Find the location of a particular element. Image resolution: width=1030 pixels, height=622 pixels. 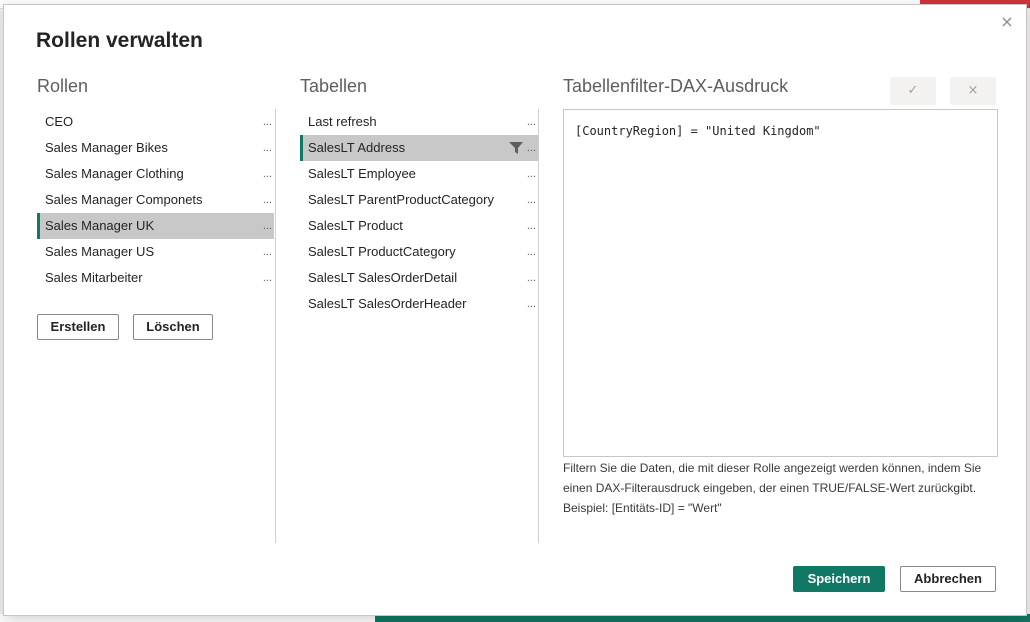

close-icon: × is located at coordinates (1007, 22).